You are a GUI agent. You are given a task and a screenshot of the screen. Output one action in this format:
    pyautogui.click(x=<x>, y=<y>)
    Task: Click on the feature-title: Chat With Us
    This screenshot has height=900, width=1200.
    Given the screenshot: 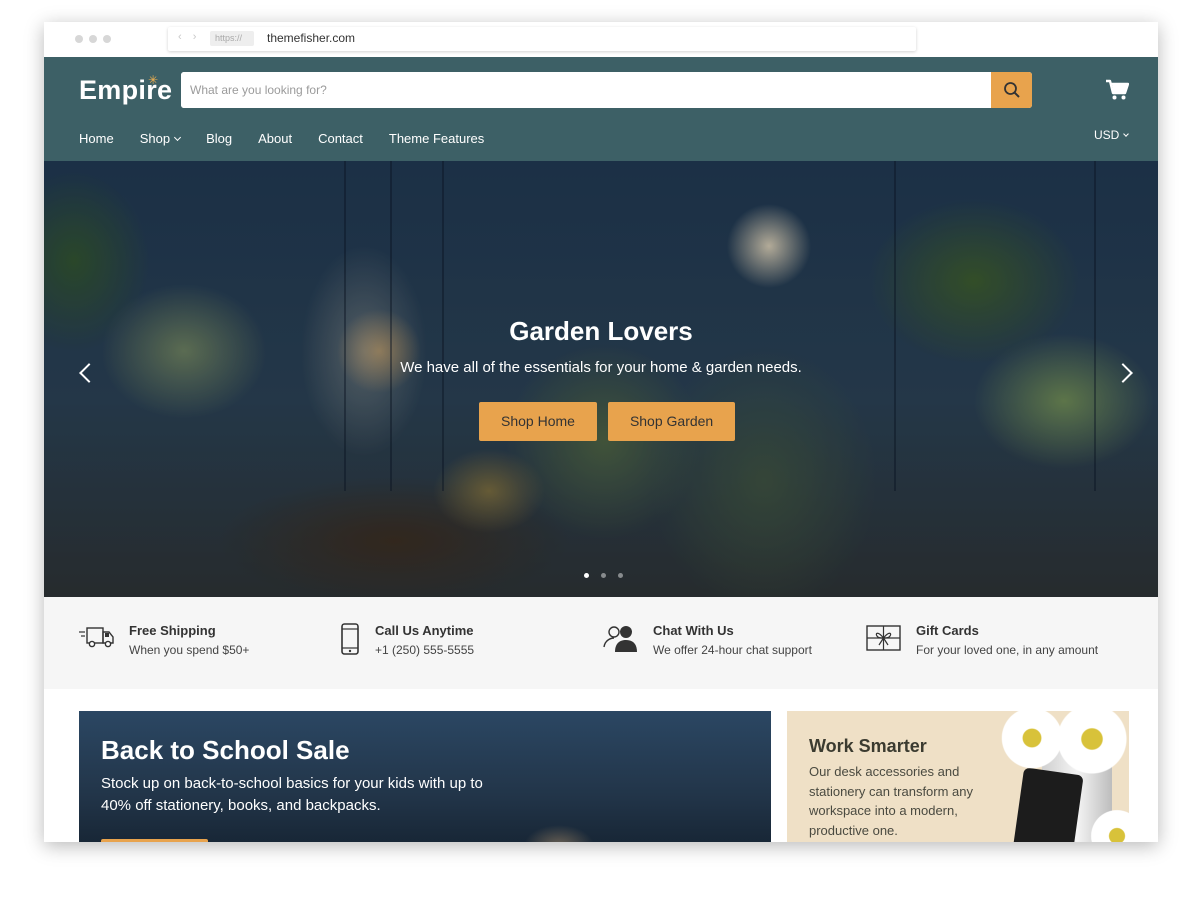 What is the action you would take?
    pyautogui.click(x=693, y=630)
    